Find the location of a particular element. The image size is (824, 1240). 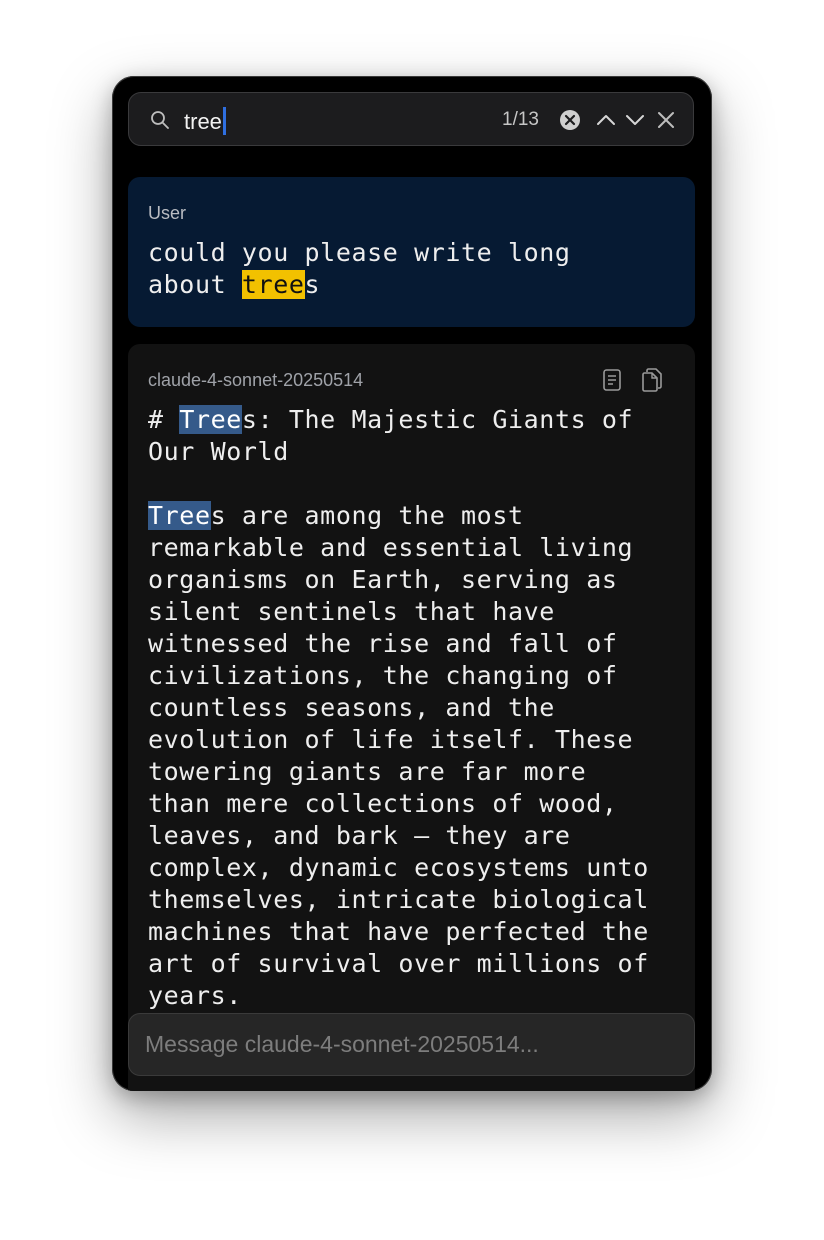

user-message-text-tail: s is located at coordinates (312, 284).